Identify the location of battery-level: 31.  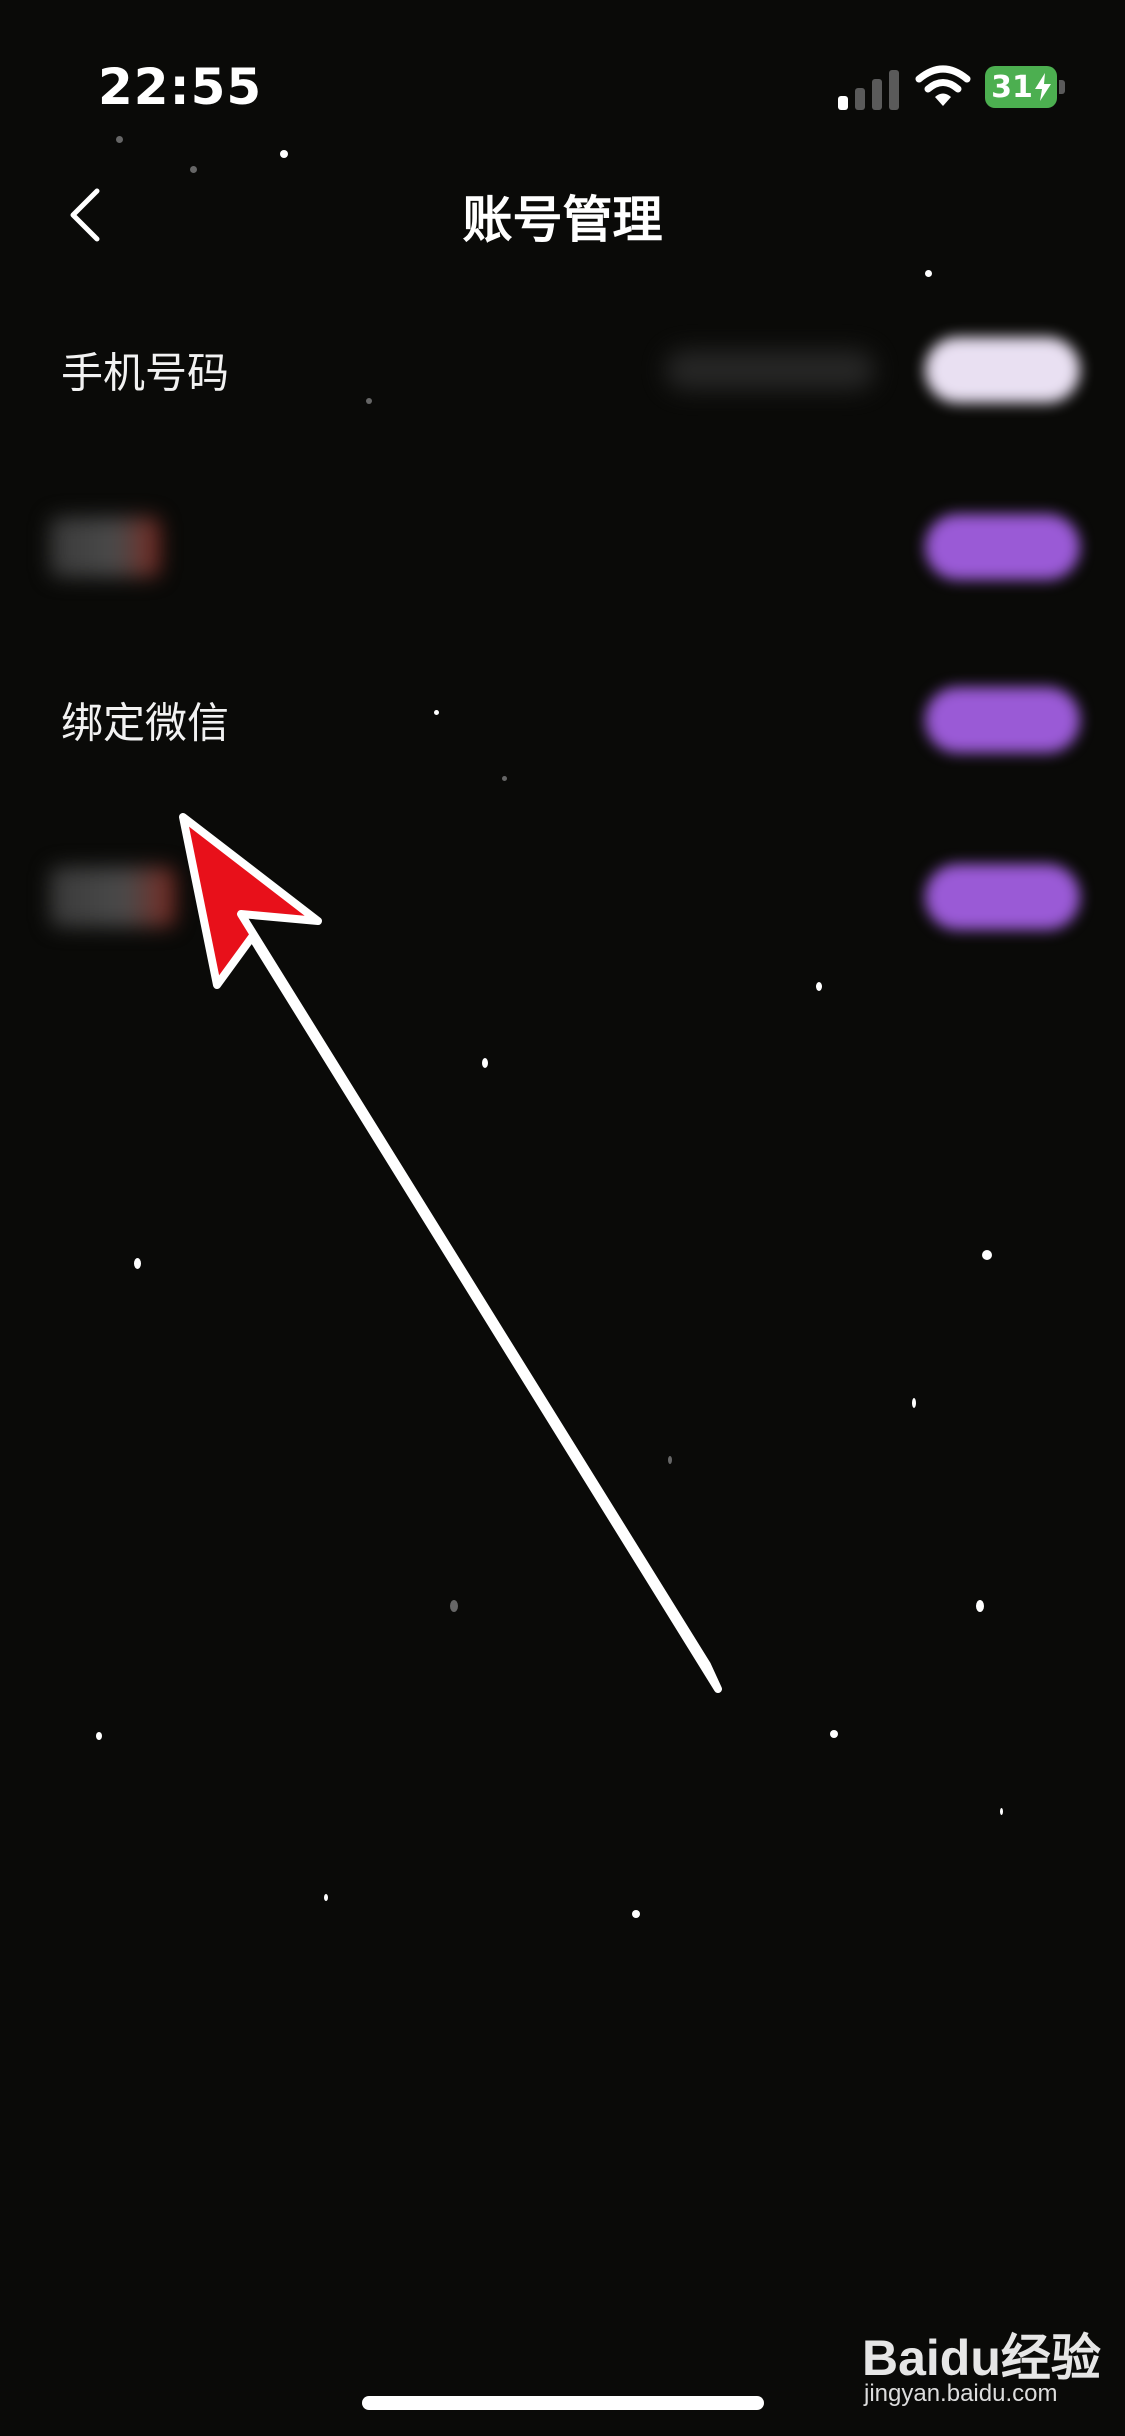
(1021, 87).